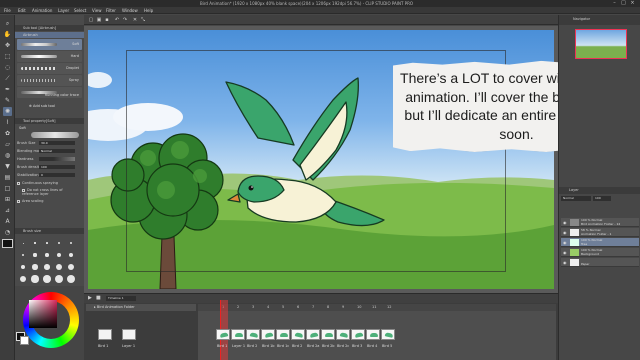 Image resolution: width=640 pixels, height=360 pixels. Describe the element at coordinates (7, 10) in the screenshot. I see `menu-file: File` at that location.